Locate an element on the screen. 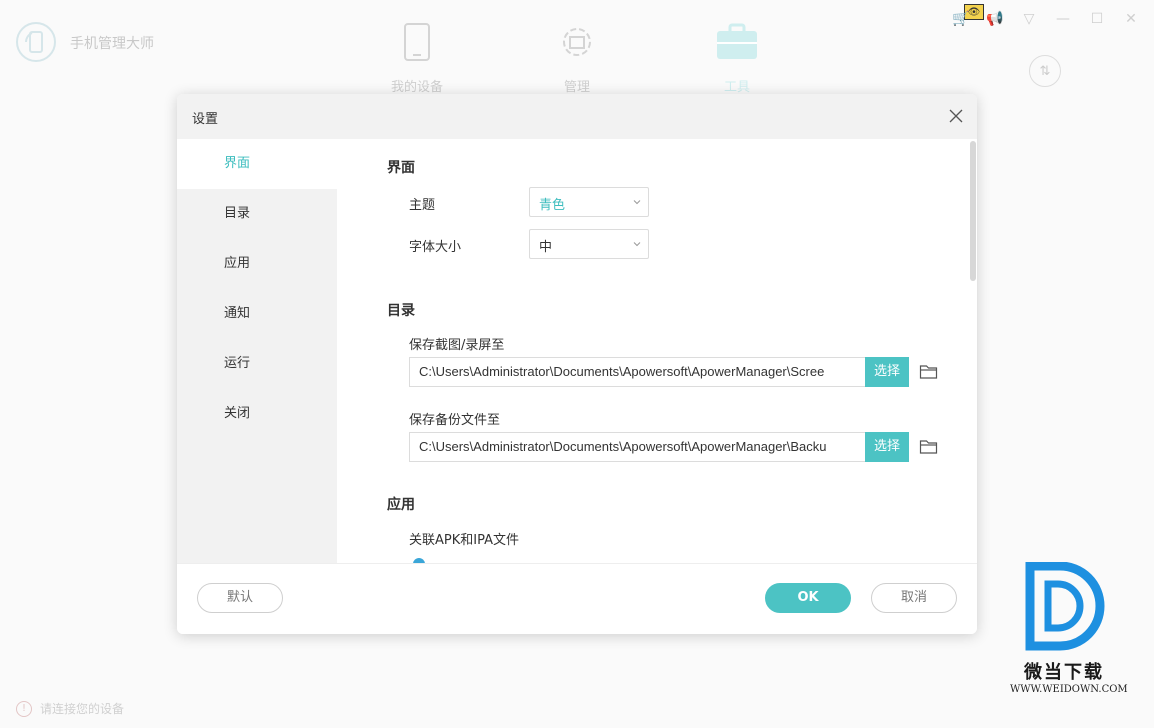 This screenshot has height=728, width=1154. sidebar-item-apps: 应用 is located at coordinates (257, 264).